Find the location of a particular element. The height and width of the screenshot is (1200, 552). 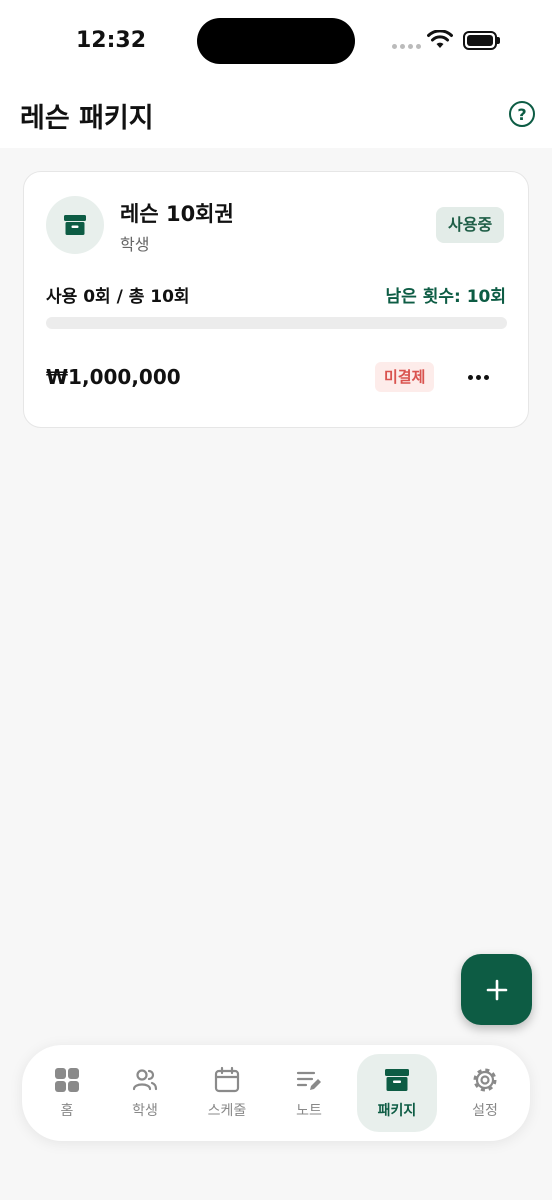

tab-label: 설정 is located at coordinates (485, 1111).